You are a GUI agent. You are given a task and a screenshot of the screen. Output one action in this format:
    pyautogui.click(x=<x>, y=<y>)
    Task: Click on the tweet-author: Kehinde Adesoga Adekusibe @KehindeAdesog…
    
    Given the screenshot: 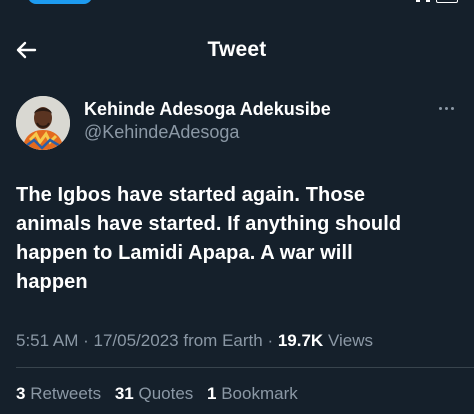 What is the action you would take?
    pyautogui.click(x=237, y=124)
    